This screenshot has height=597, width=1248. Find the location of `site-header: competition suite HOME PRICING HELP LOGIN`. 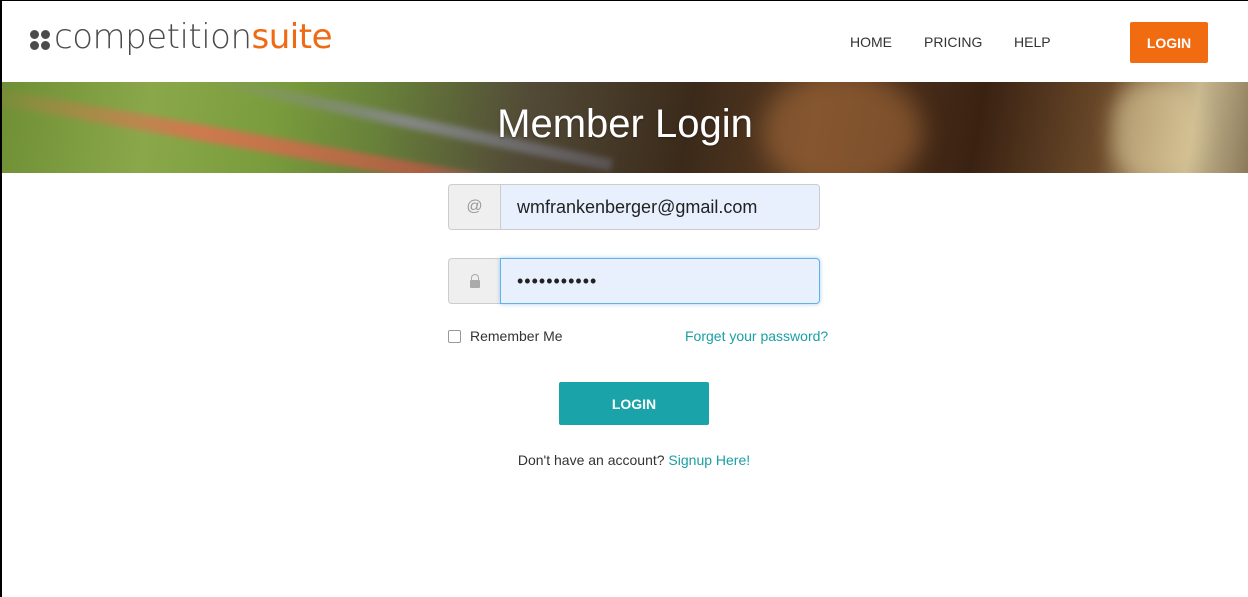

site-header: competition suite HOME PRICING HELP LOGIN is located at coordinates (625, 41).